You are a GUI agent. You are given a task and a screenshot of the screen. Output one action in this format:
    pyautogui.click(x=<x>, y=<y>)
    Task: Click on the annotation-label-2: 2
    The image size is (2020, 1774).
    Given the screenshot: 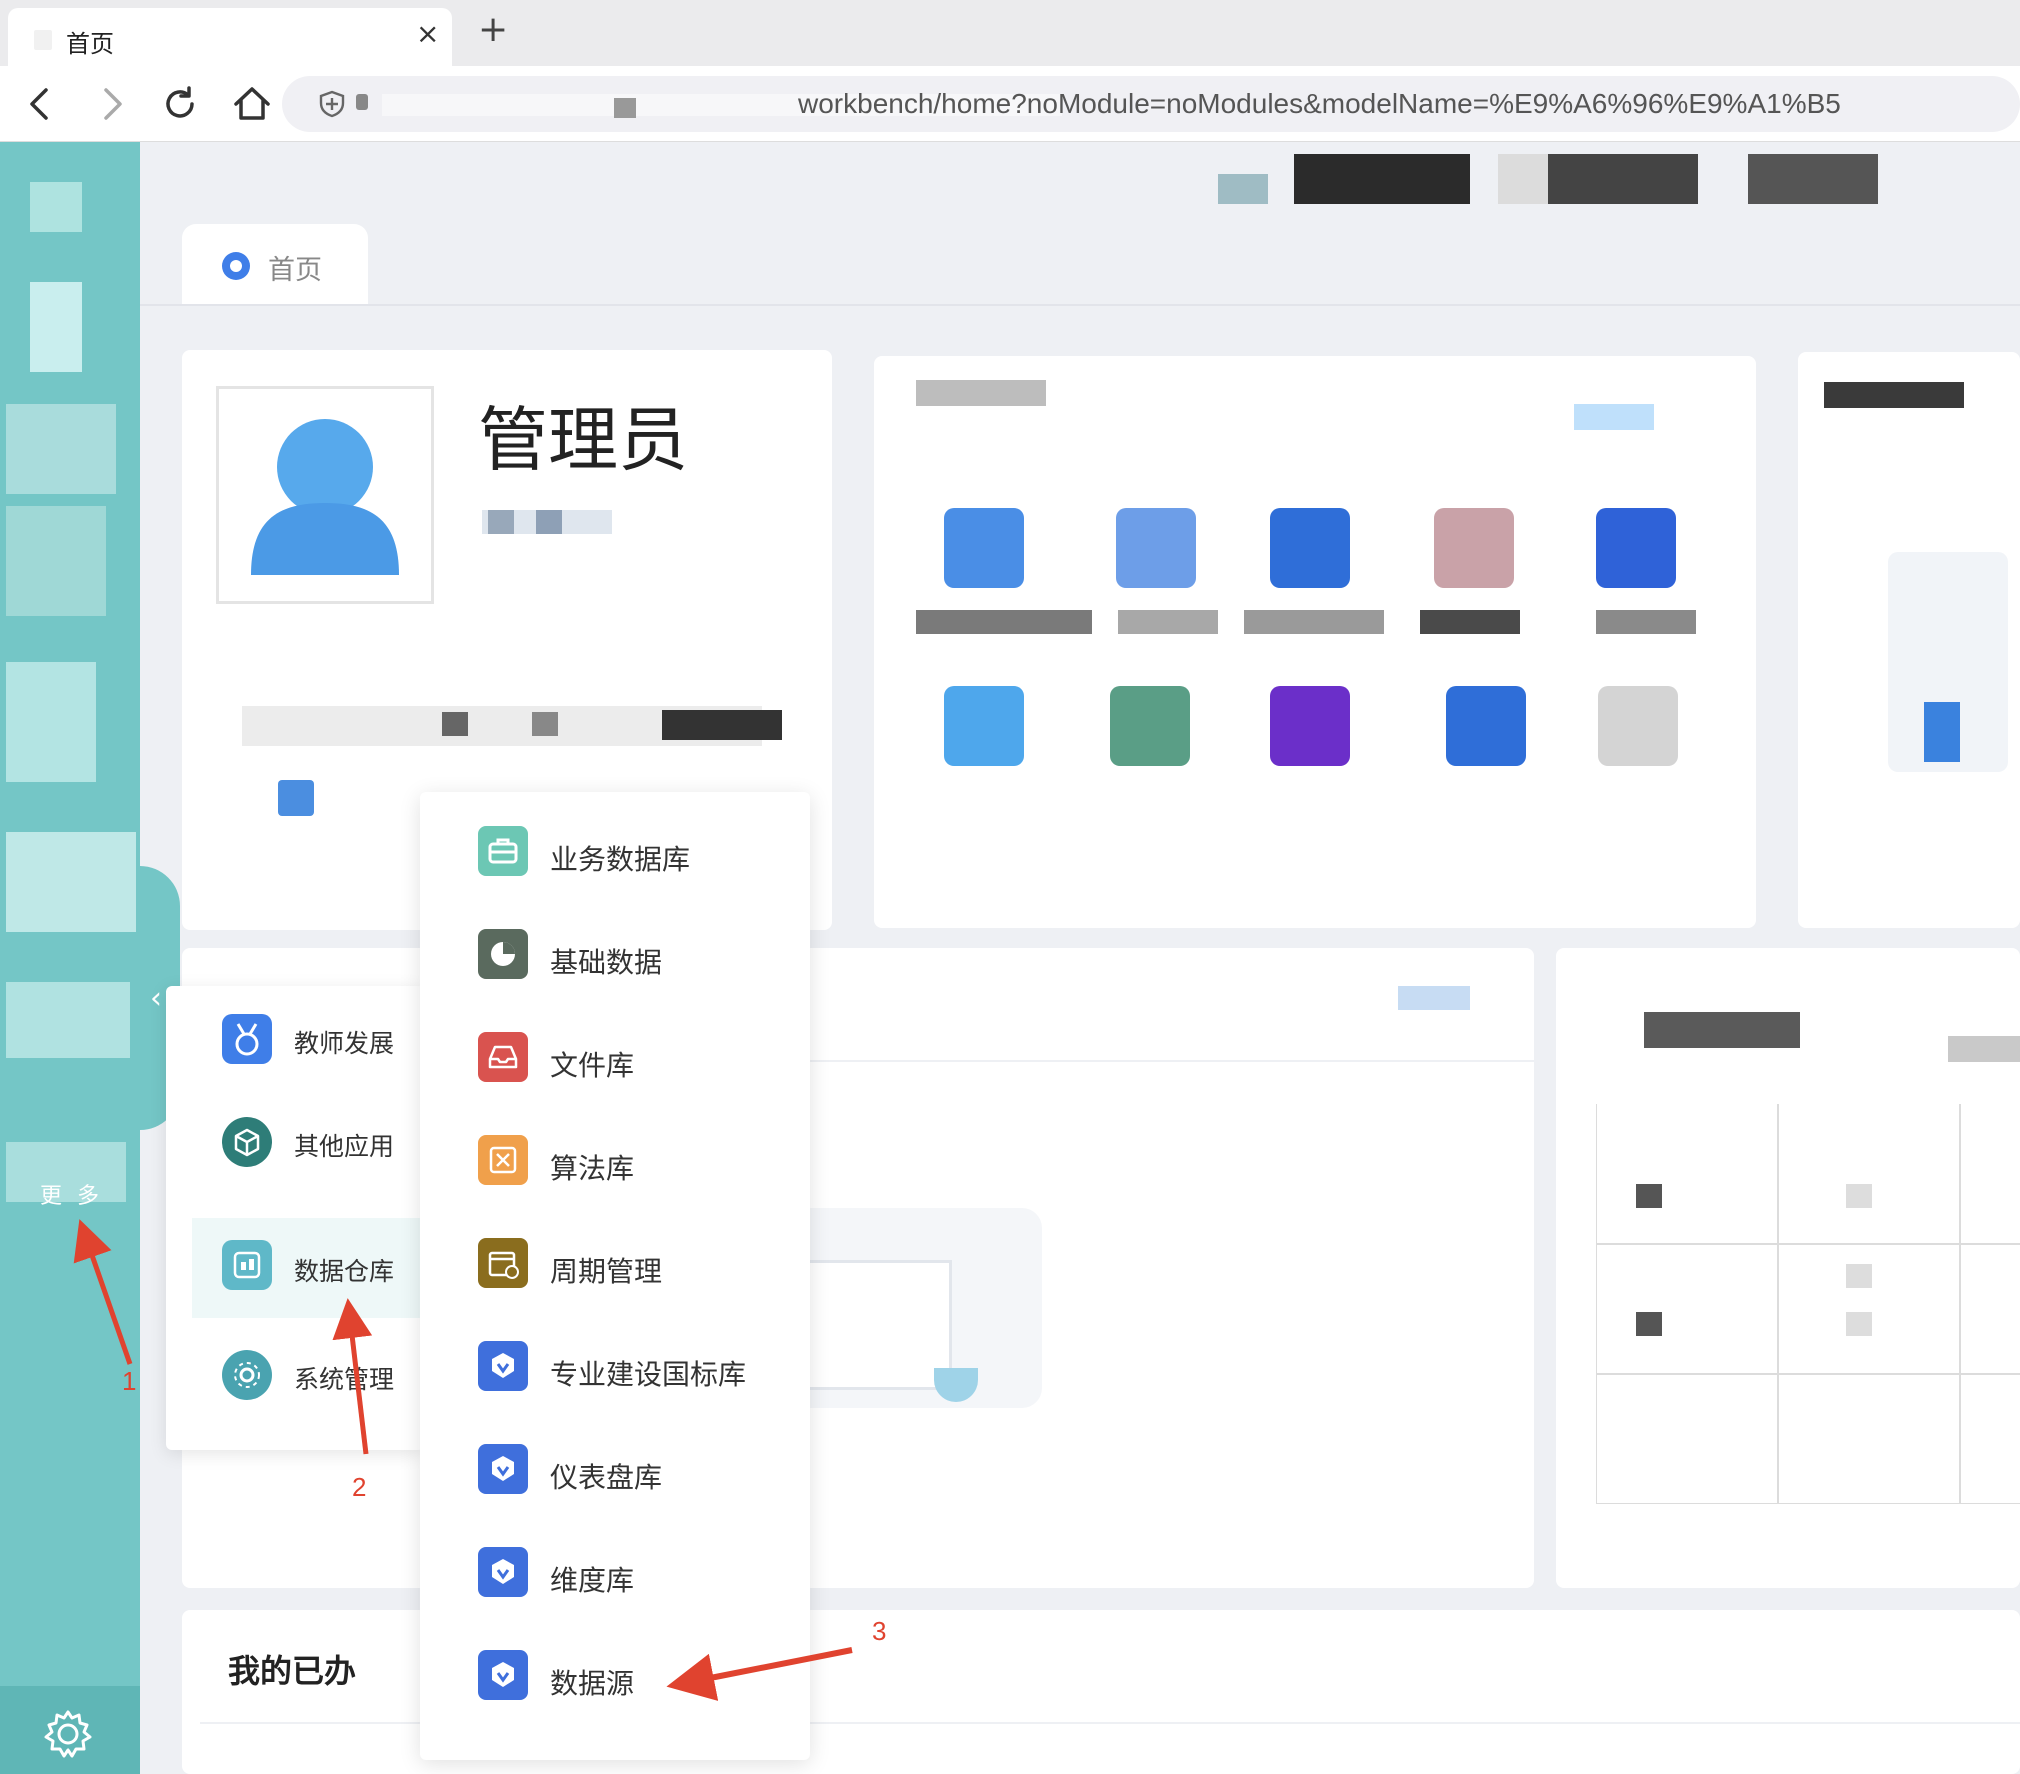 What is the action you would take?
    pyautogui.click(x=359, y=1487)
    